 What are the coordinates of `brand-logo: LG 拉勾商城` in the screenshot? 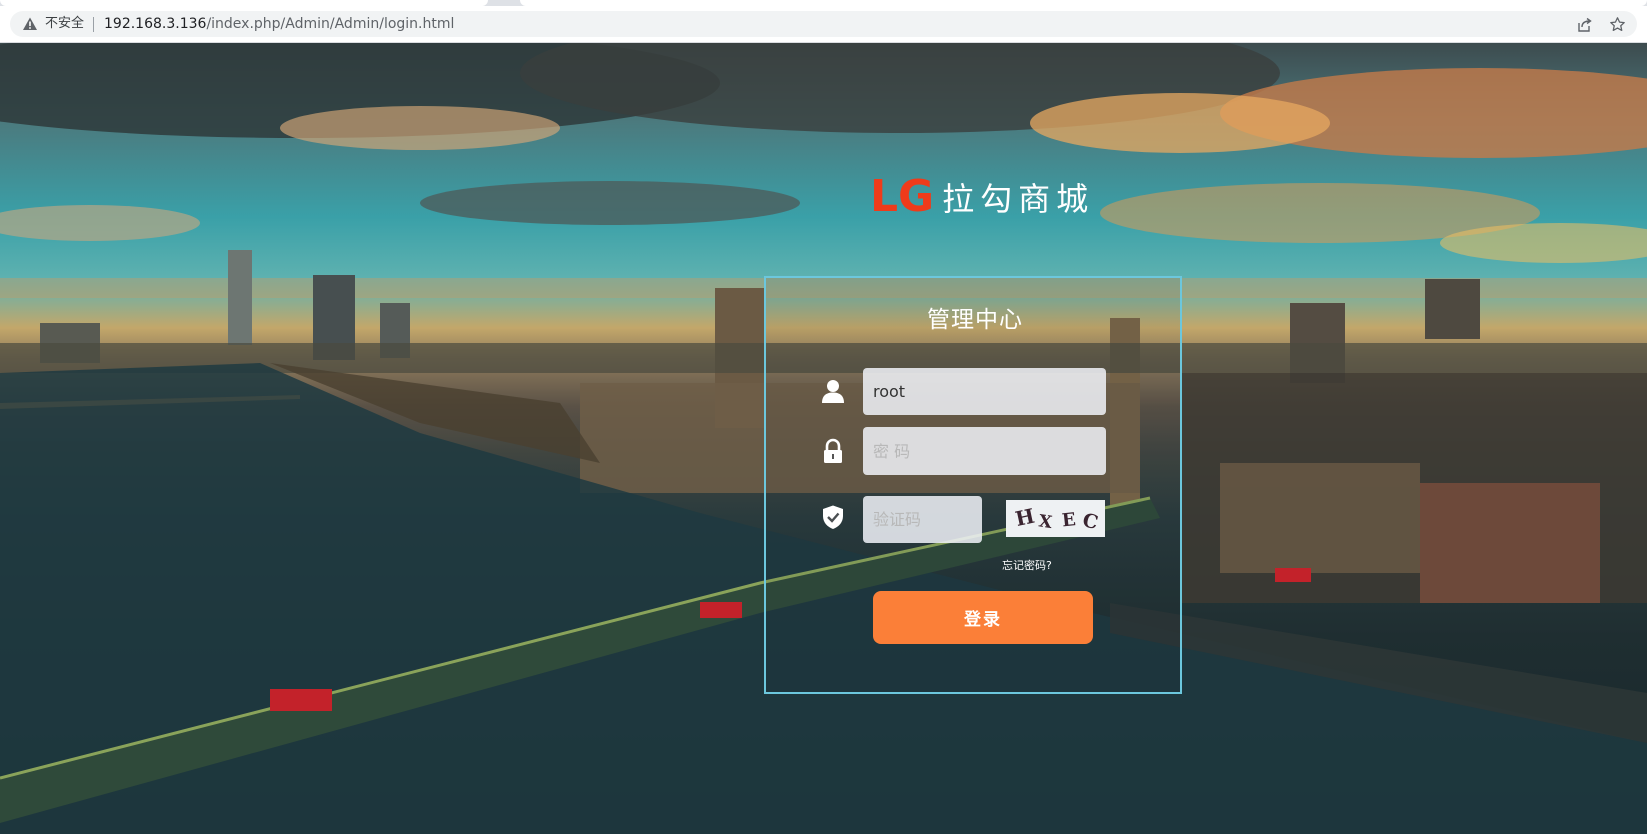 It's located at (982, 195).